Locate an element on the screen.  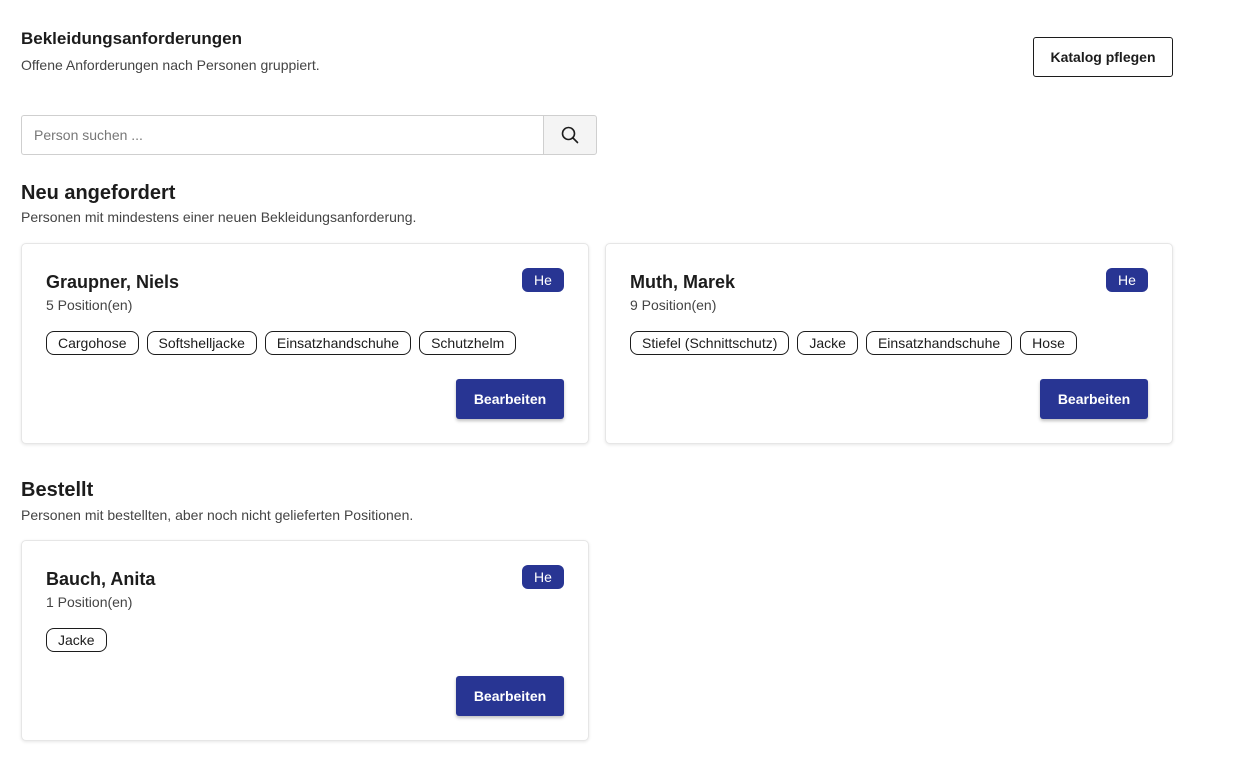
position-count: 9 Position(en) is located at coordinates (673, 305).